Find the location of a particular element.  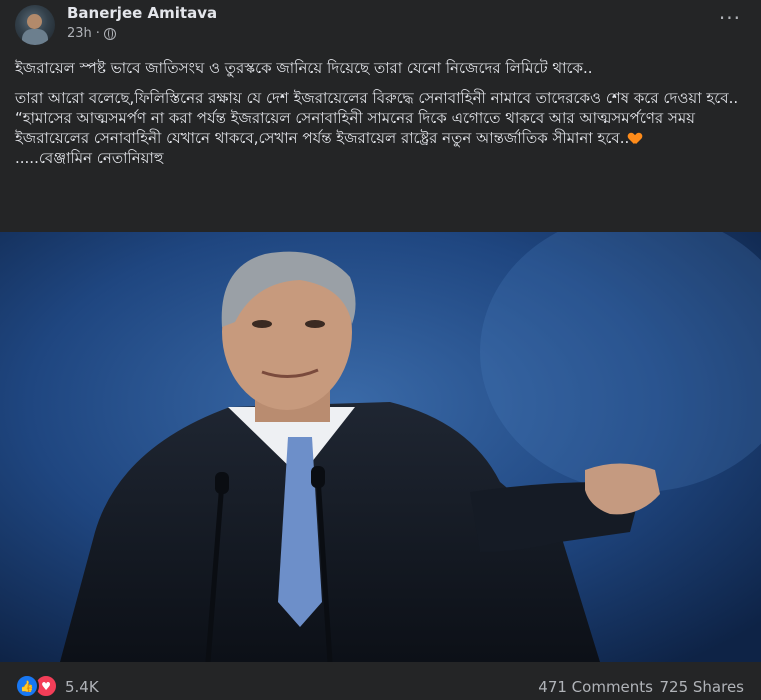

like-icon: 👍 is located at coordinates (27, 686).